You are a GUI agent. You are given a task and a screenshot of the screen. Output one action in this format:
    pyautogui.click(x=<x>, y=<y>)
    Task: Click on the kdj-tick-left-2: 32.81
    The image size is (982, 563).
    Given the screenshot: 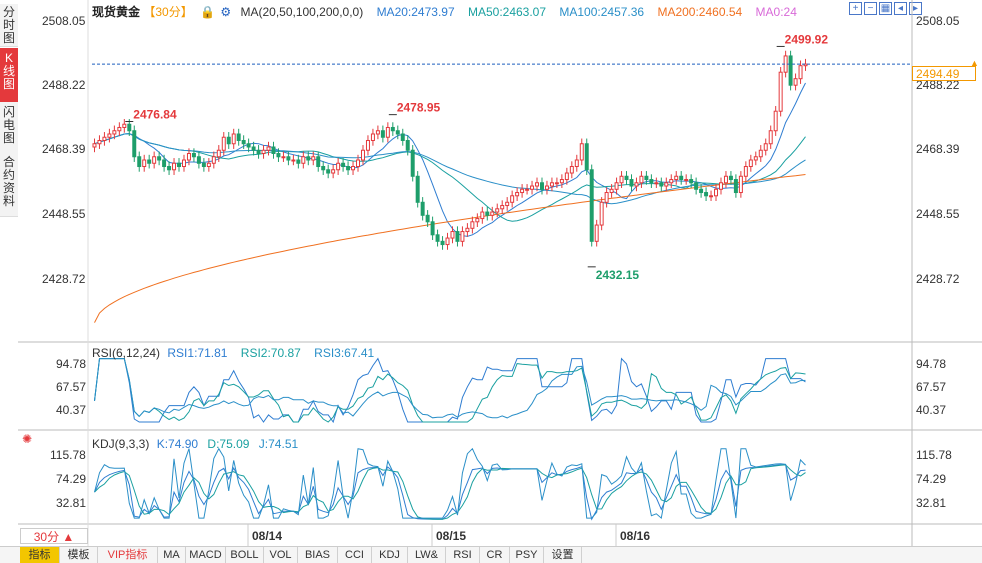 What is the action you would take?
    pyautogui.click(x=71, y=503)
    